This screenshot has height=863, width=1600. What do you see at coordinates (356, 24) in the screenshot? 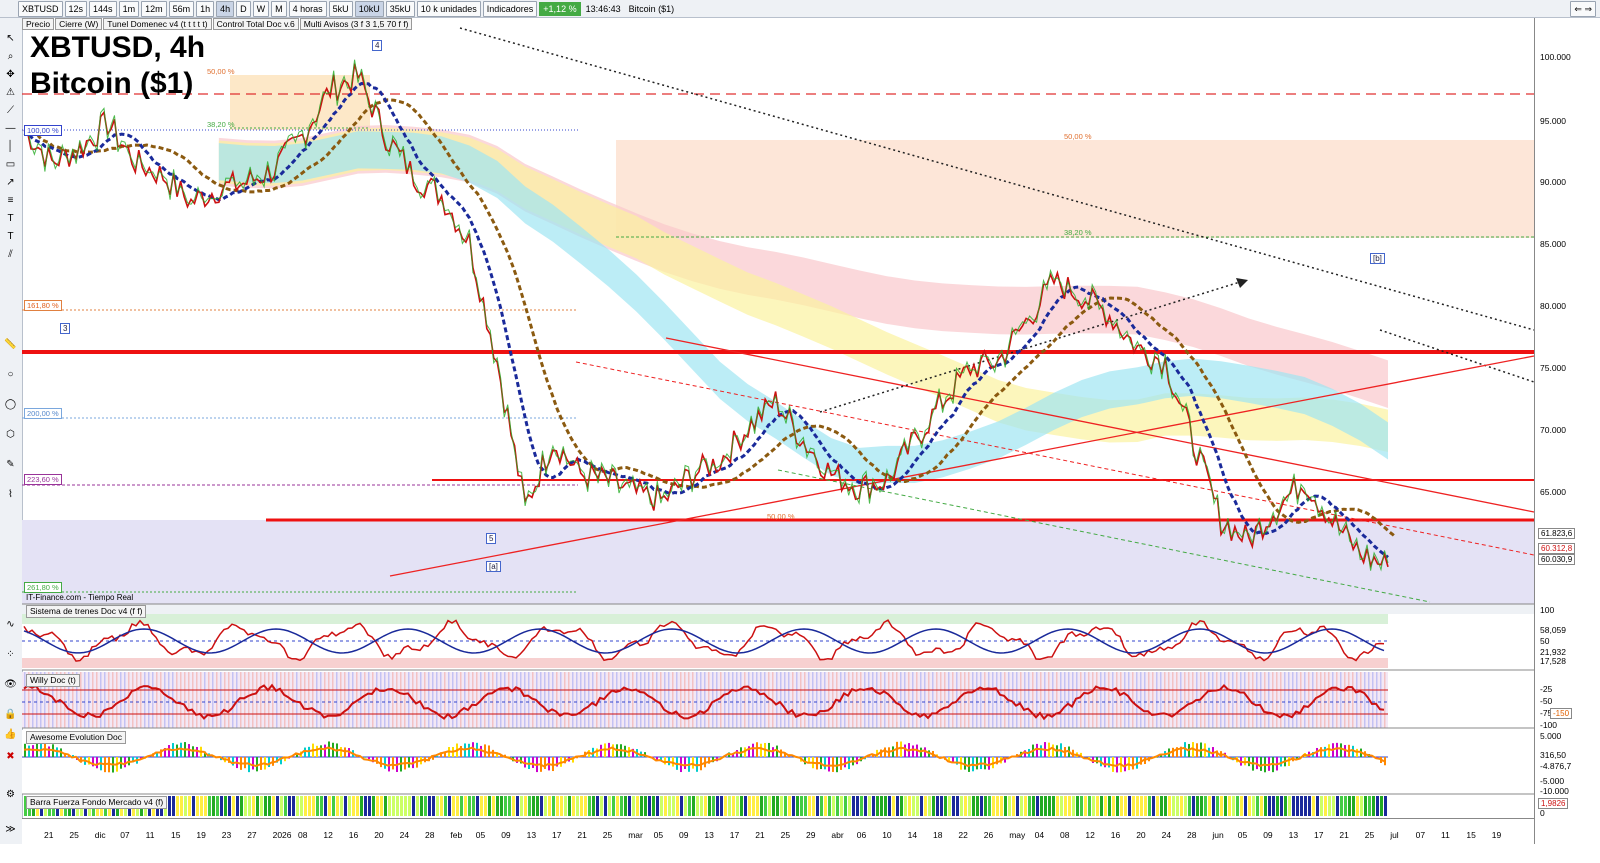
I see `tab-multi-avisos: Multi Avisos (3 f 3 1,5 70 f f)` at bounding box center [356, 24].